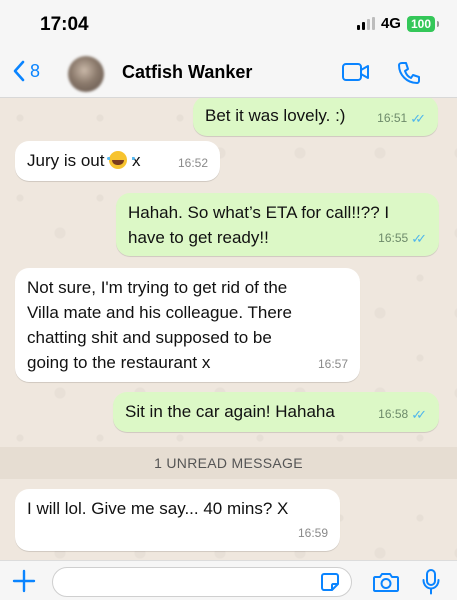 The width and height of the screenshot is (457, 600). Describe the element at coordinates (187, 72) in the screenshot. I see `contact-name: Catfish Wanker` at that location.